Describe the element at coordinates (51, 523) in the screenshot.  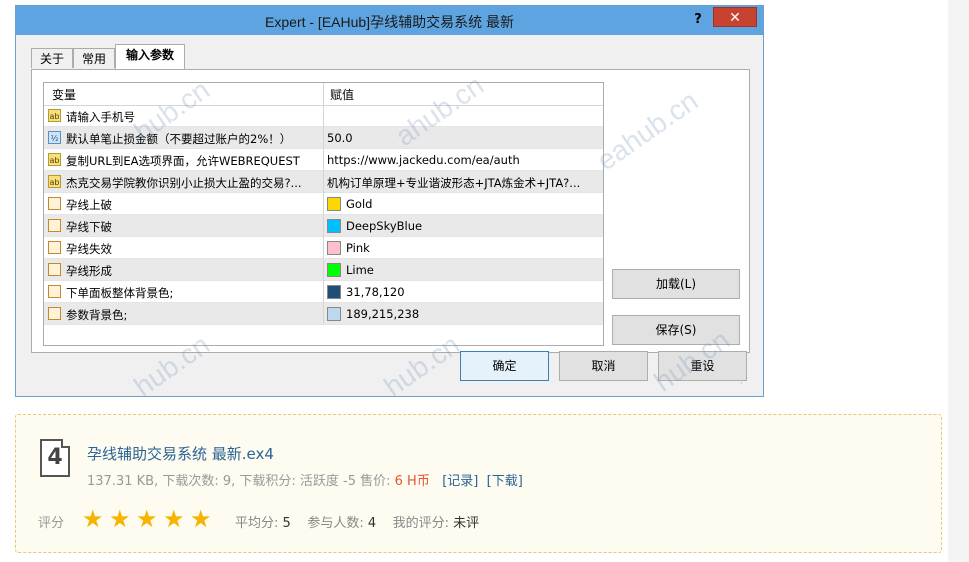
I see `rating-label: 评分` at that location.